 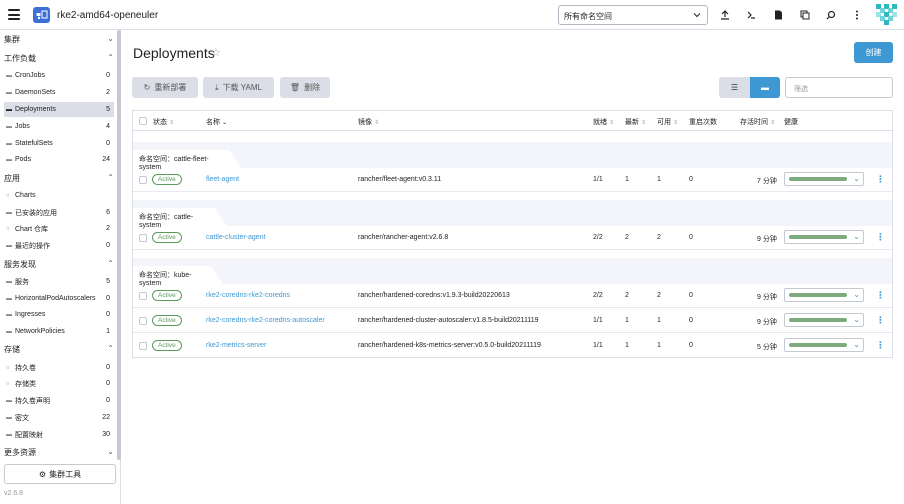 What do you see at coordinates (839, 87) in the screenshot?
I see `filter-input: 筛选` at bounding box center [839, 87].